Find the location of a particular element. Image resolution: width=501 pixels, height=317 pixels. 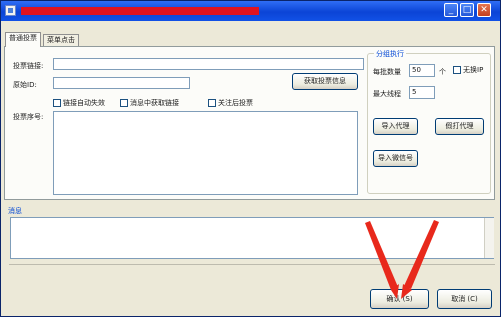

minimize-button: _ is located at coordinates (451, 10).